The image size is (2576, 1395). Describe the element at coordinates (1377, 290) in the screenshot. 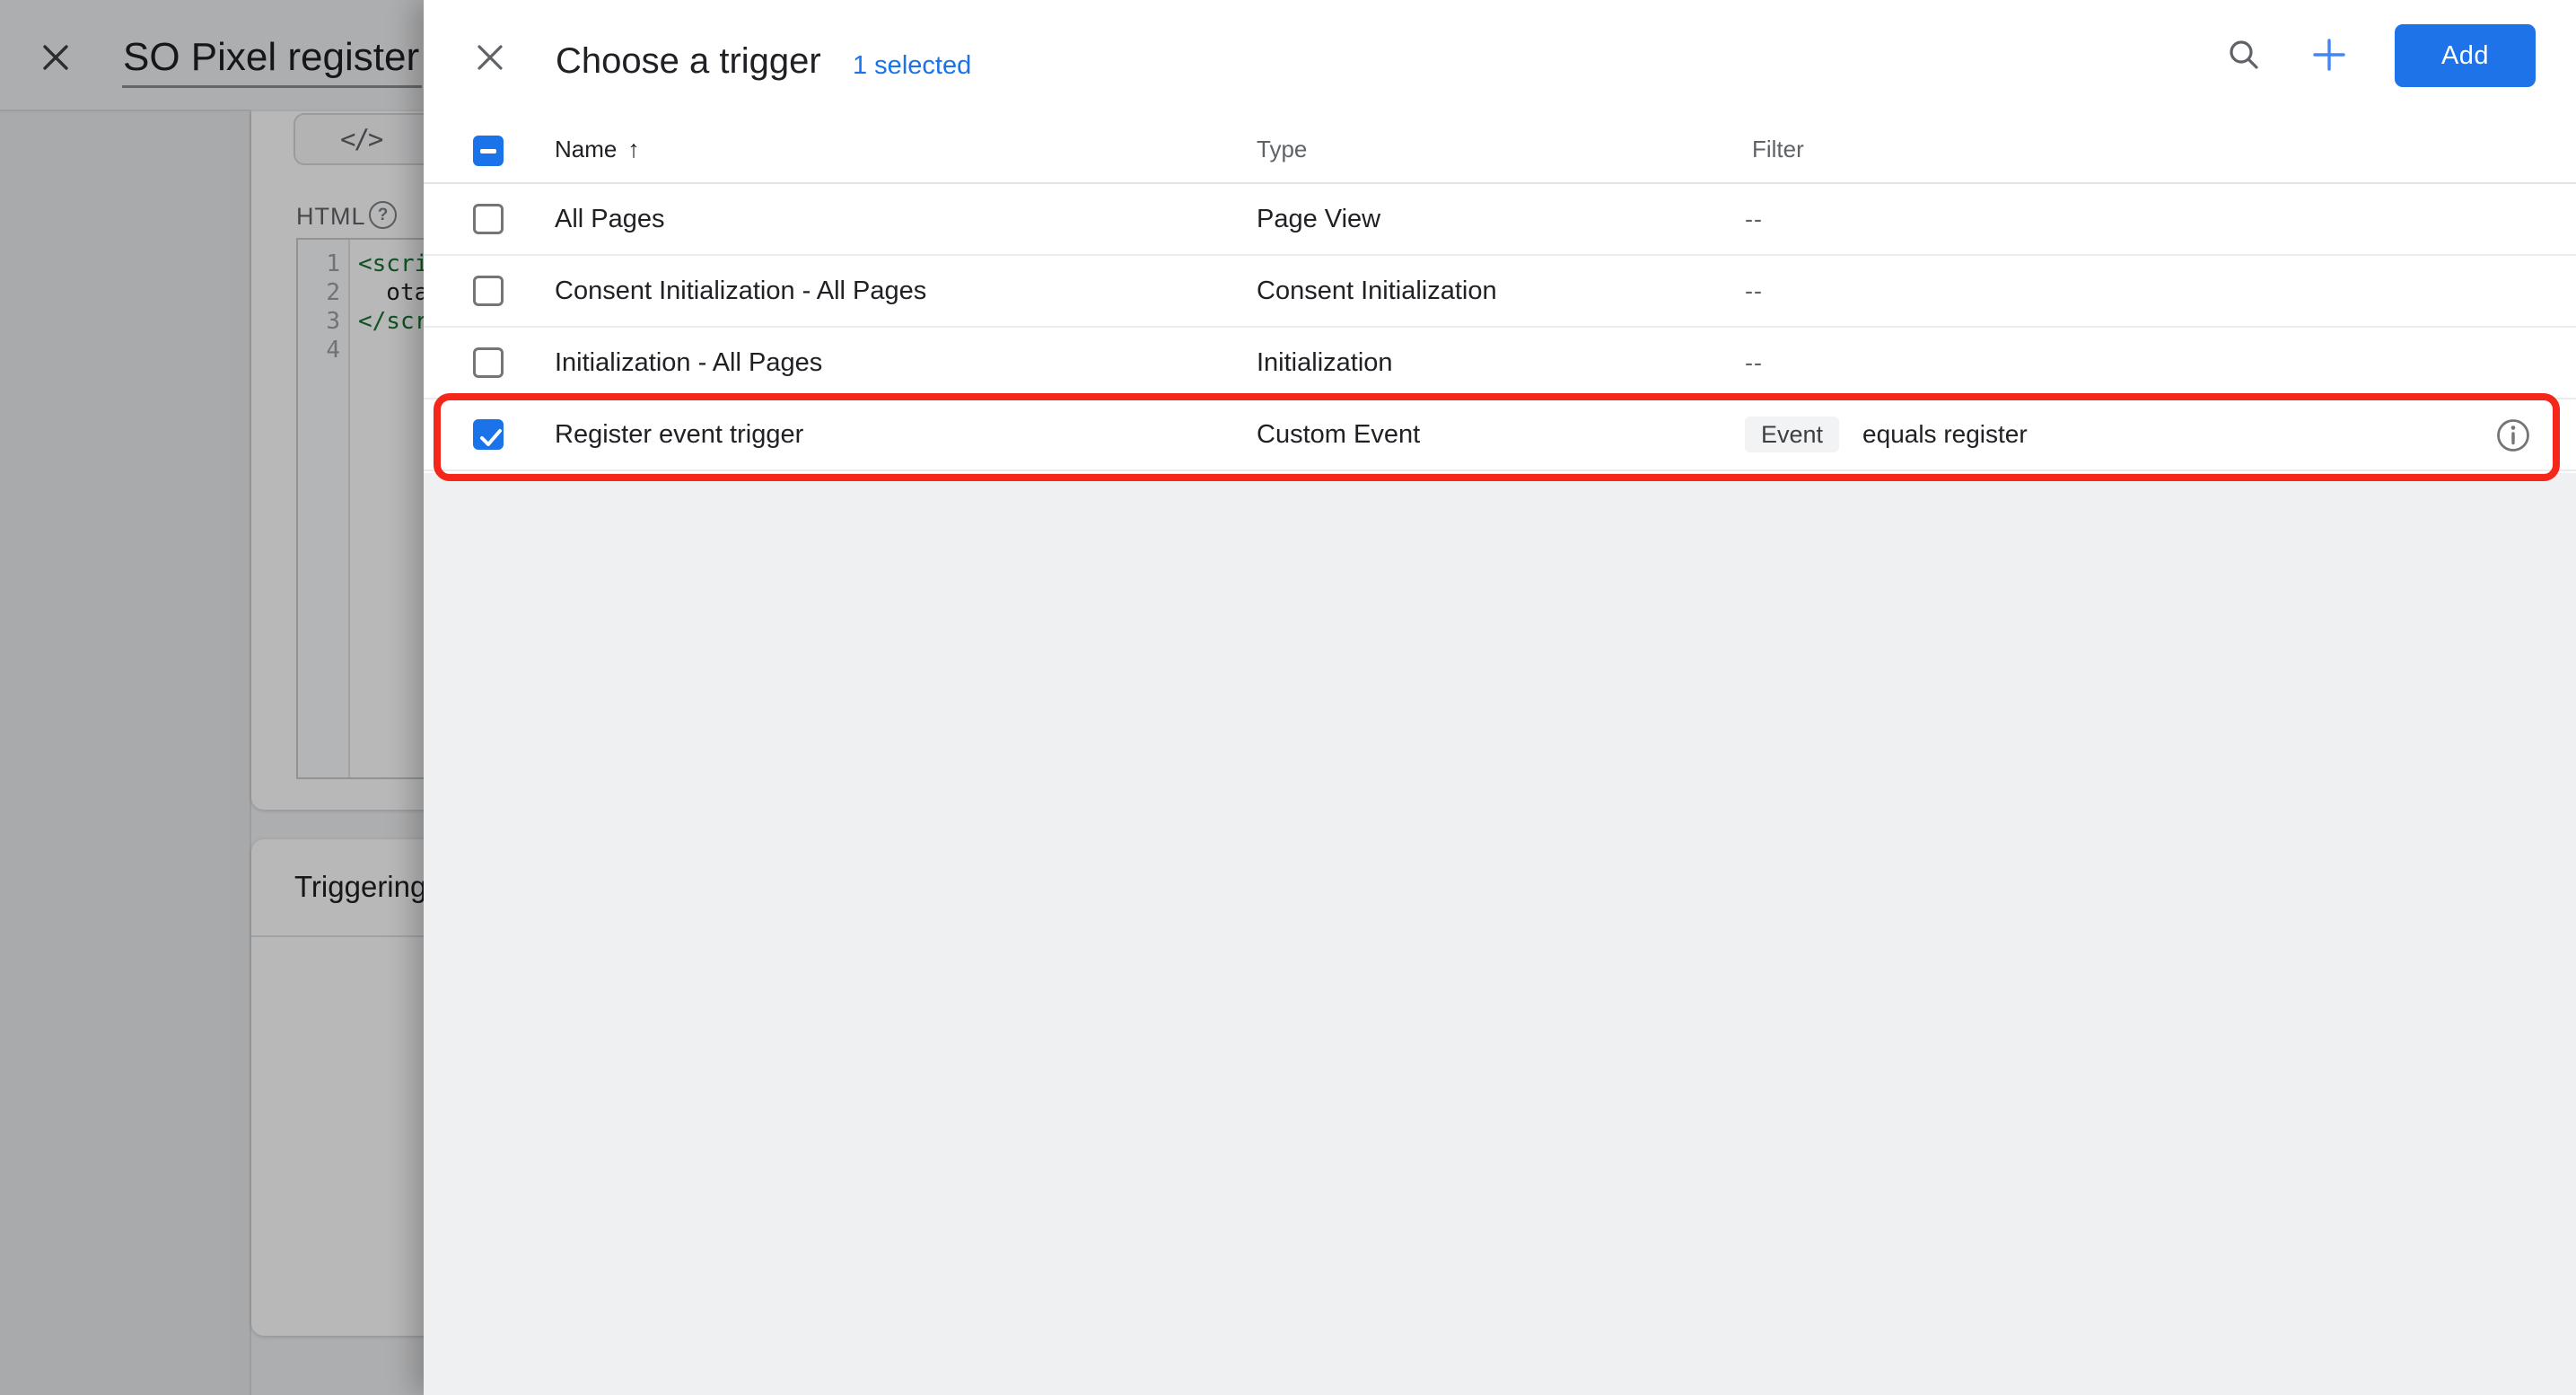

I see `row-type: Consent Initialization` at that location.